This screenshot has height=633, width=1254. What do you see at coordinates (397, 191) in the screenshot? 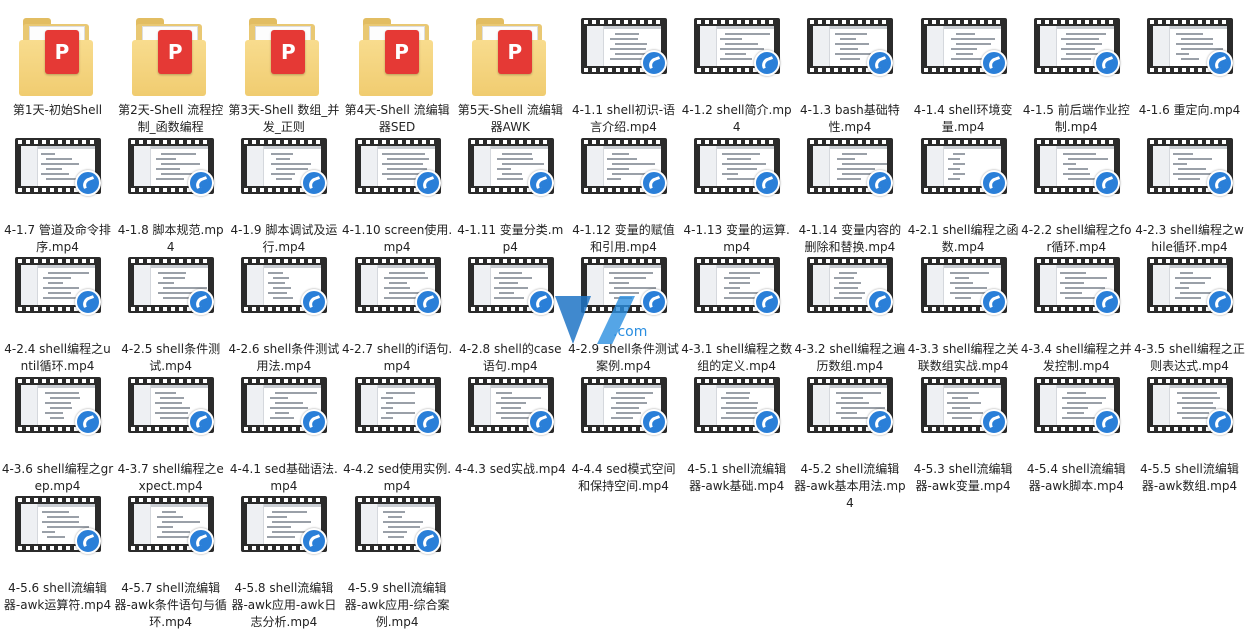
I see `video-file-item: 4-1.10 screen使用.mp4` at bounding box center [397, 191].